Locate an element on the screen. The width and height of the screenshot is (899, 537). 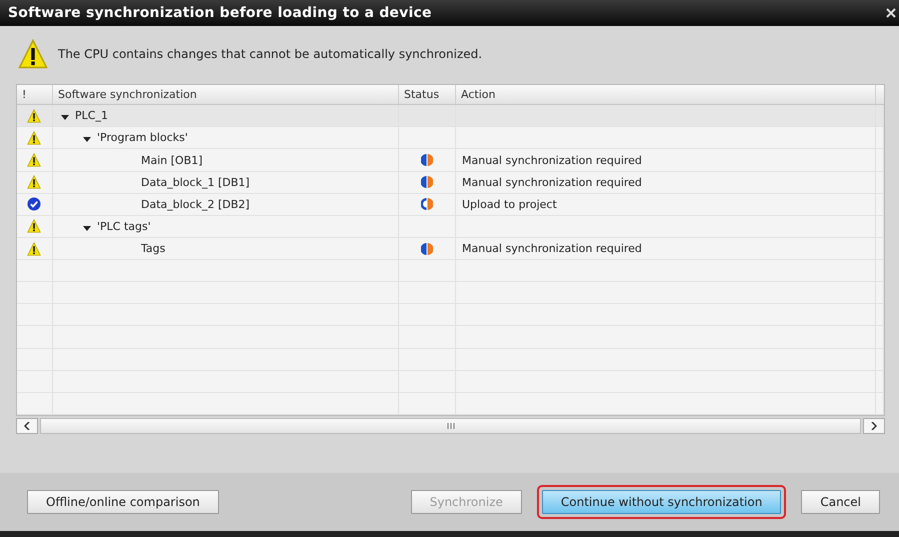
message-text: The CPU contains changes that cannot be automatically synchronized. is located at coordinates (270, 54).